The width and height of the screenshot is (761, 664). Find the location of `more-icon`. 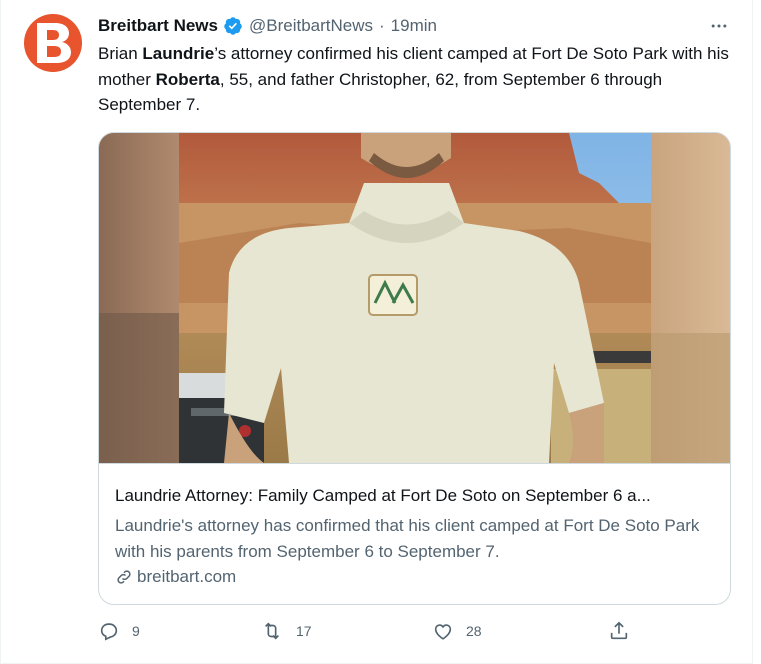

more-icon is located at coordinates (719, 29).